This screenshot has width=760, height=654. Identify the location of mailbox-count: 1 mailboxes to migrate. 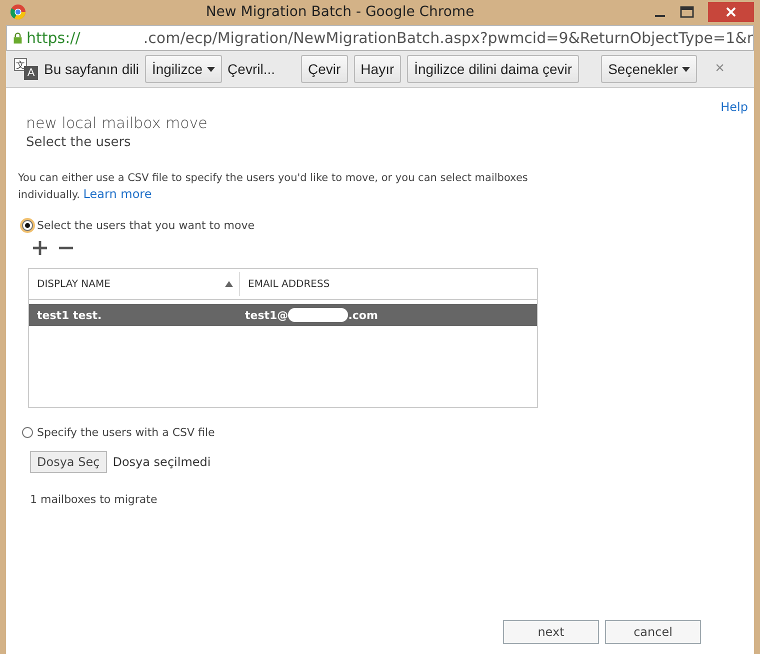
(94, 499).